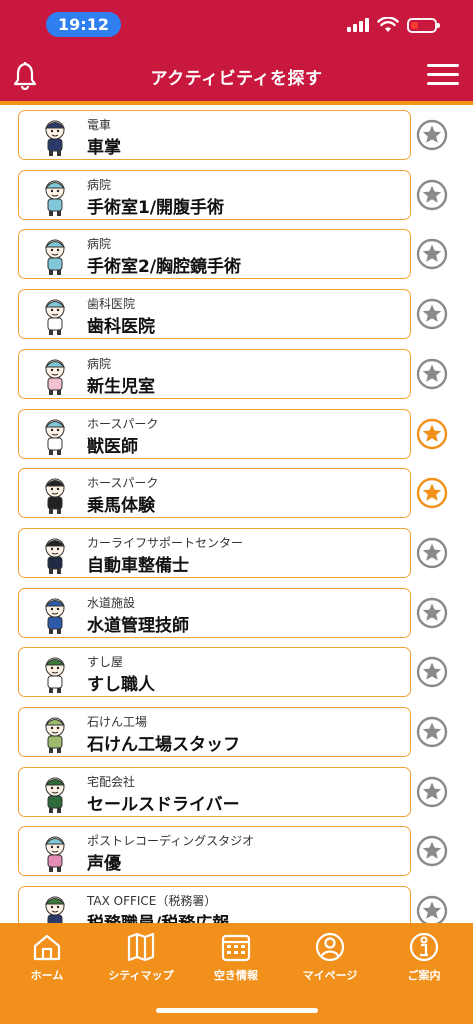  I want to click on activity-card: ホースパーク 獣医師, so click(214, 433).